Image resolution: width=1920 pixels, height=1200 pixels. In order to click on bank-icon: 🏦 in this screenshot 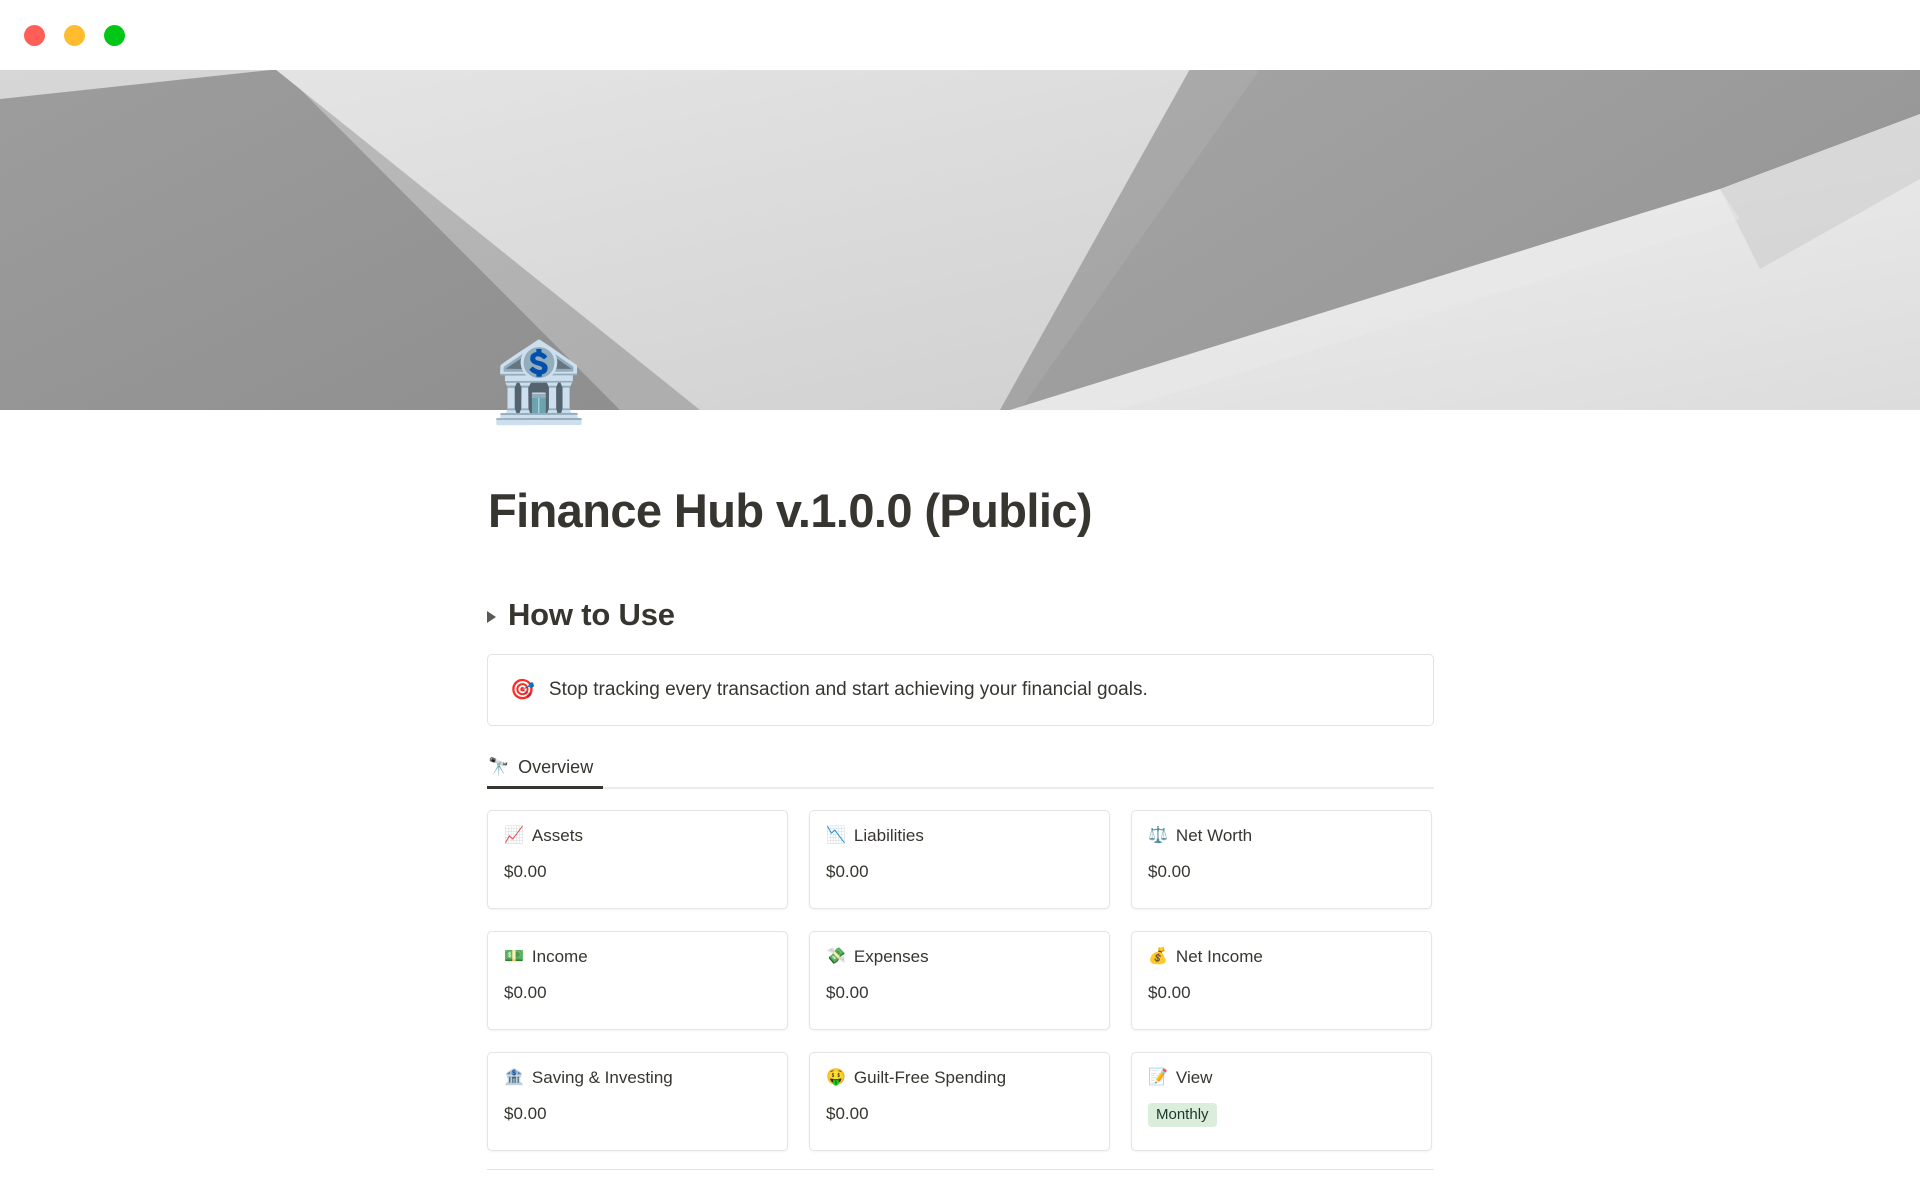, I will do `click(514, 1077)`.